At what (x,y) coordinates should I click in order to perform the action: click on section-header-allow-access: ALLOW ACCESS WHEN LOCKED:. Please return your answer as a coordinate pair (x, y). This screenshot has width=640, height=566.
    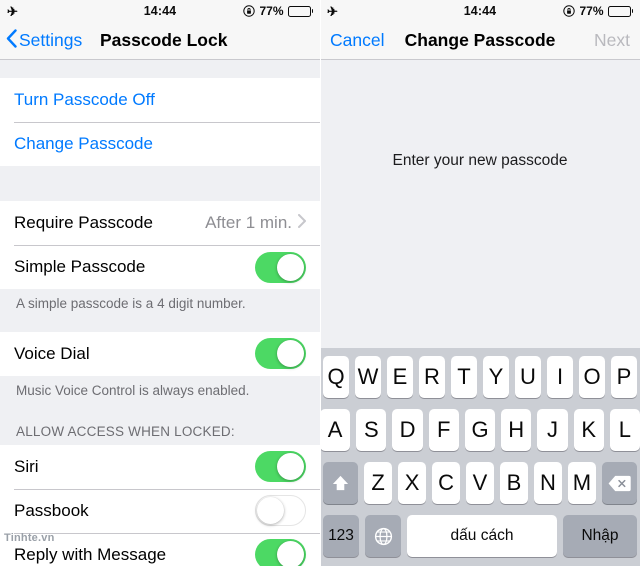
    Looking at the image, I should click on (160, 424).